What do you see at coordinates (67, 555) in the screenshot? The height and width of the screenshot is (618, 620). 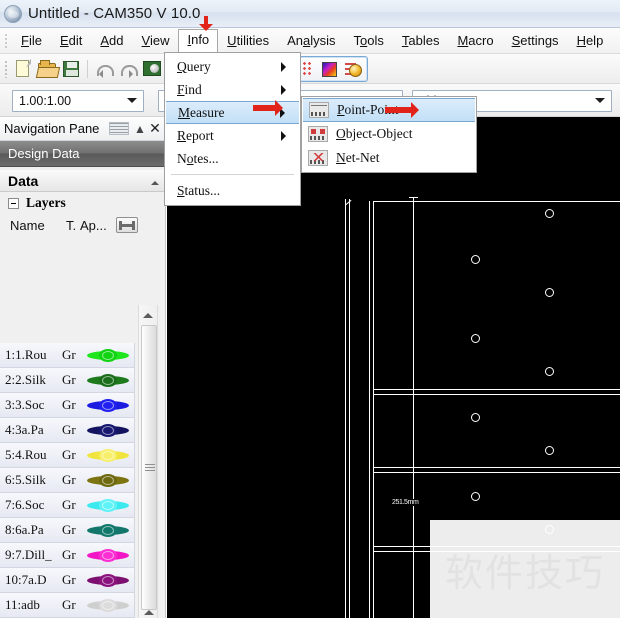 I see `layer-row: 9:7.Dill_ Gr` at bounding box center [67, 555].